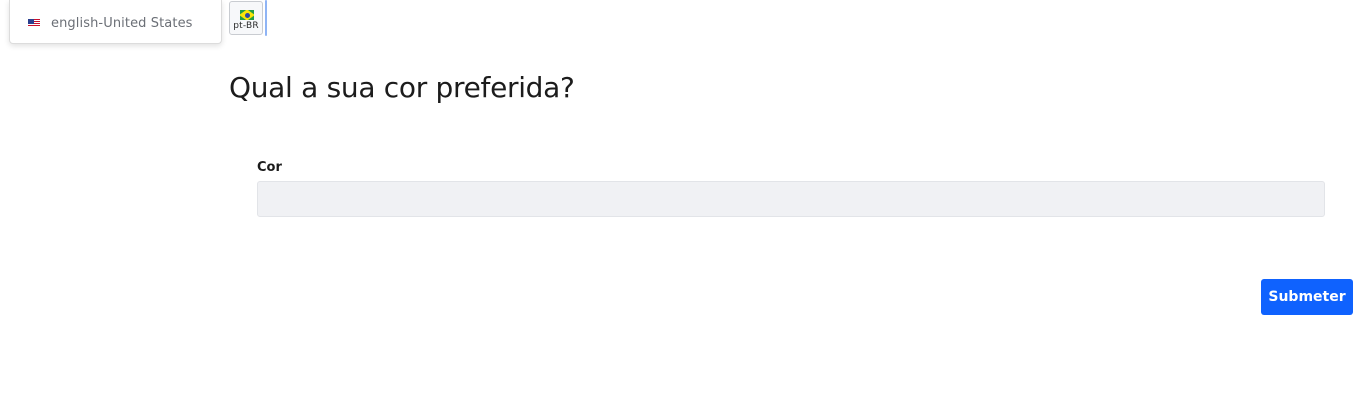 Image resolution: width=1370 pixels, height=404 pixels. What do you see at coordinates (266, 18) in the screenshot?
I see `focus-ring` at bounding box center [266, 18].